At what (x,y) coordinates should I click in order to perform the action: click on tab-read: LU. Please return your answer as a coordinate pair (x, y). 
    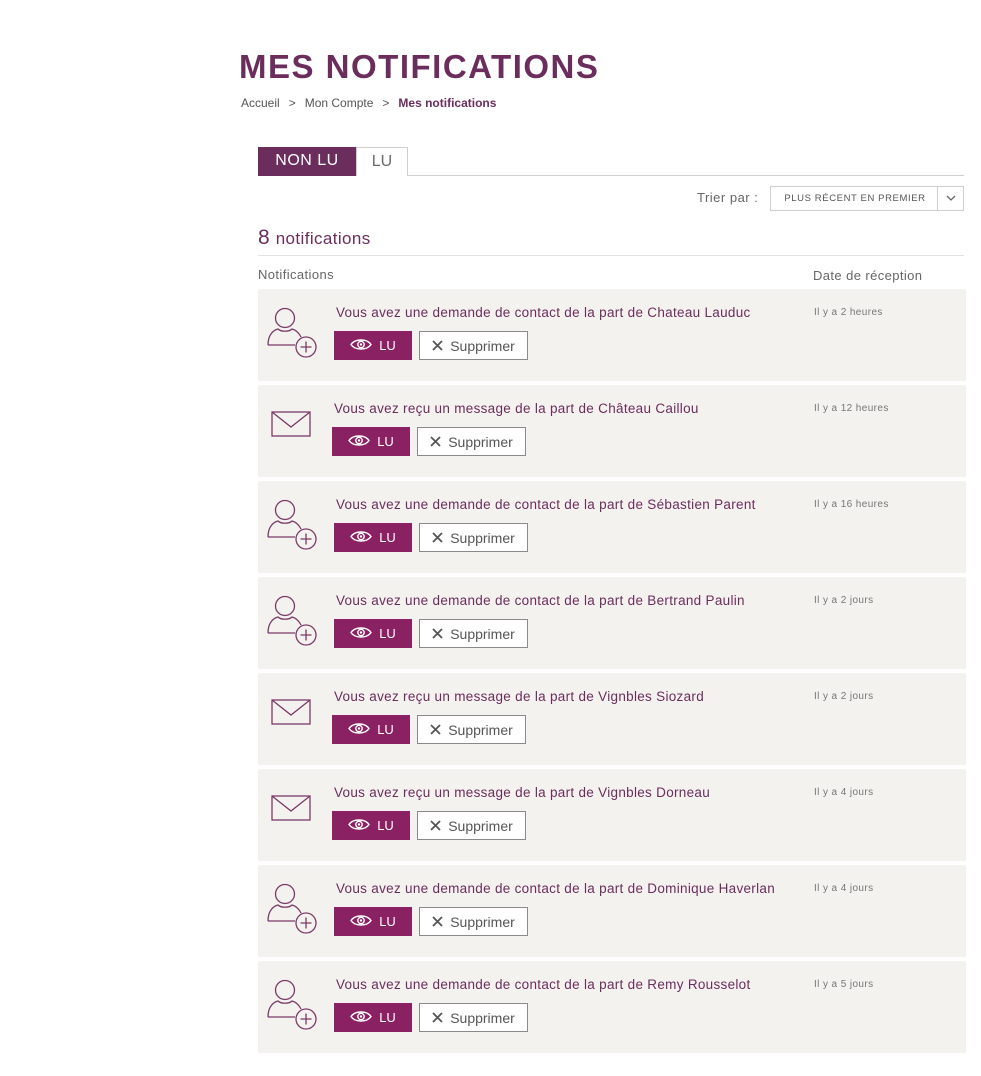
    Looking at the image, I should click on (382, 161).